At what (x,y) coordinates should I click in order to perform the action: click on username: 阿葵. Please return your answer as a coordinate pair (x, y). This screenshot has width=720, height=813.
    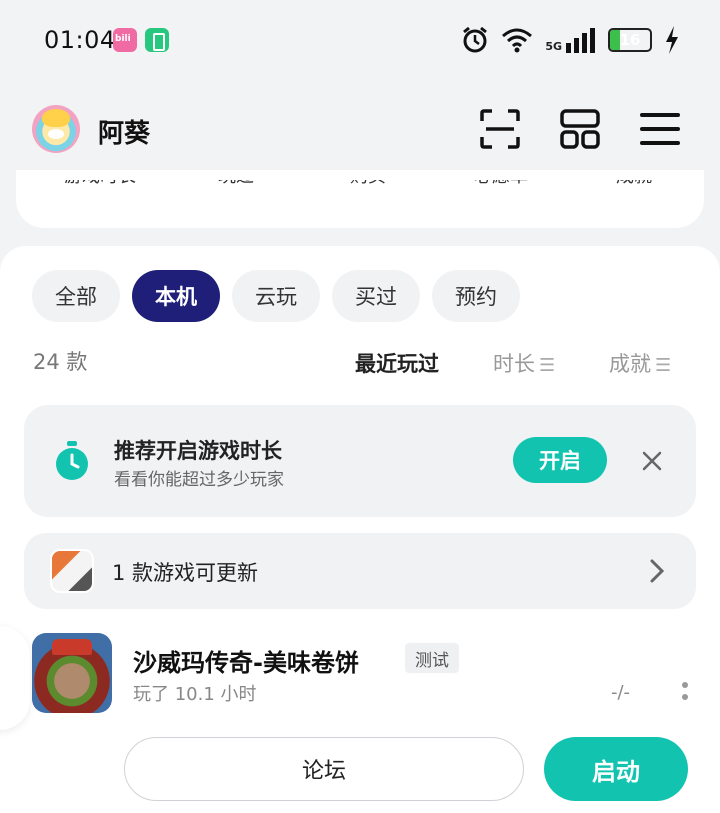
    Looking at the image, I should click on (124, 131).